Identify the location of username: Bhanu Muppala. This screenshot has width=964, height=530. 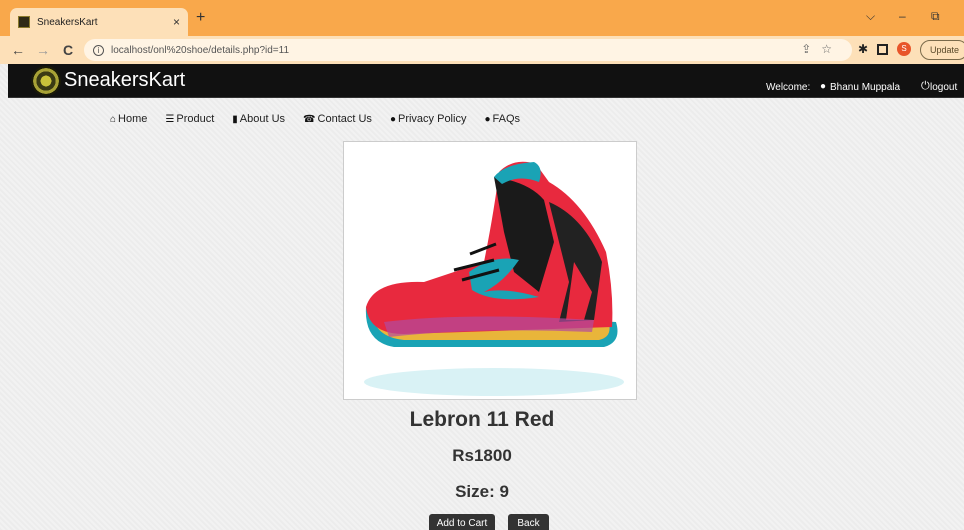
(865, 87).